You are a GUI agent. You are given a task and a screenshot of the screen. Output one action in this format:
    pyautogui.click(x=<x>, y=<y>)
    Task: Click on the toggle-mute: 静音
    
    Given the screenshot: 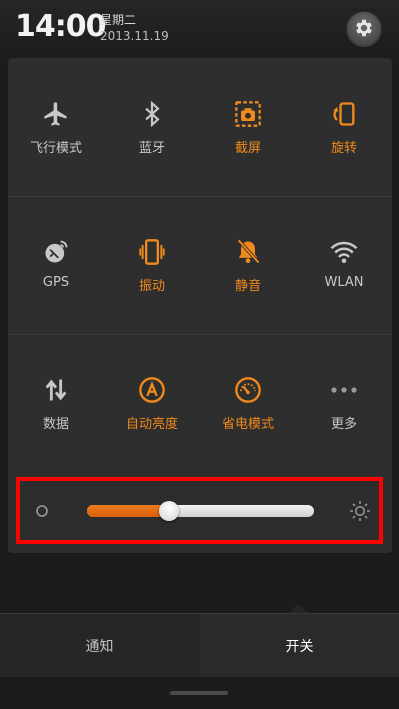 What is the action you would take?
    pyautogui.click(x=248, y=265)
    